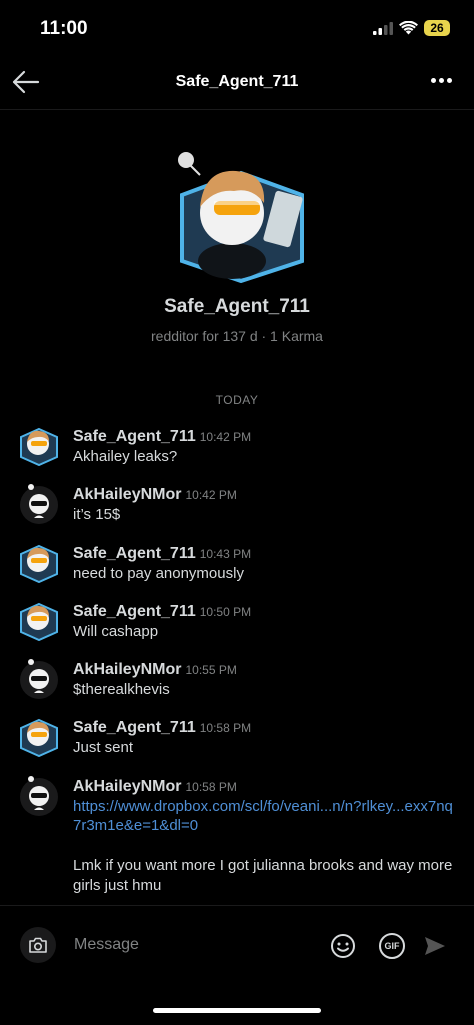  What do you see at coordinates (155, 670) in the screenshot?
I see `message-username: AkHaileyNMor 10:55 PM` at bounding box center [155, 670].